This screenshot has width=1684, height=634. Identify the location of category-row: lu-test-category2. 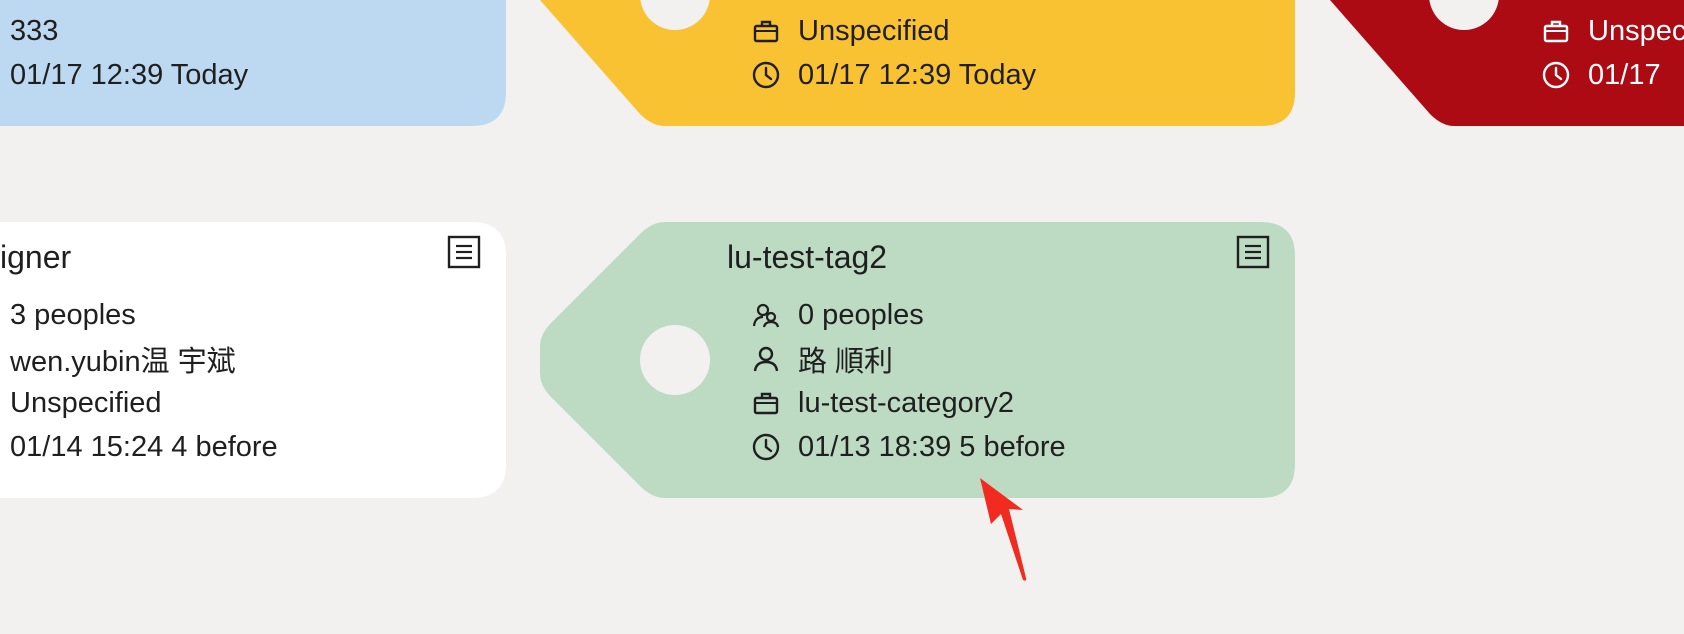
(882, 403).